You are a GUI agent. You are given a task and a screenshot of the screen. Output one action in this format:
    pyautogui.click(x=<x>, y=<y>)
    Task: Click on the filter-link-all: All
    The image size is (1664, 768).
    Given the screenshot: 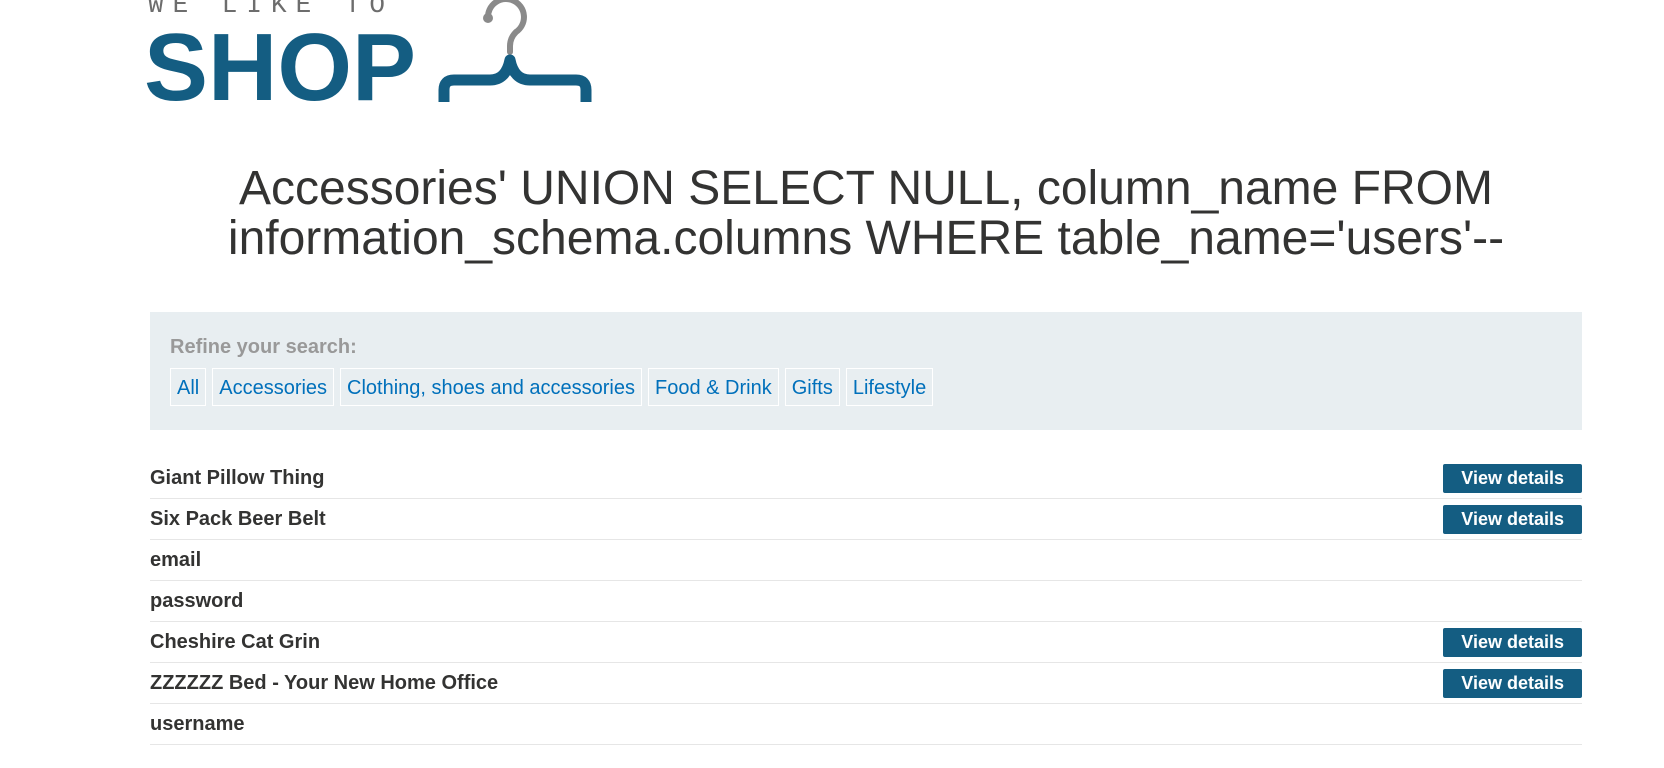 What is the action you would take?
    pyautogui.click(x=188, y=387)
    